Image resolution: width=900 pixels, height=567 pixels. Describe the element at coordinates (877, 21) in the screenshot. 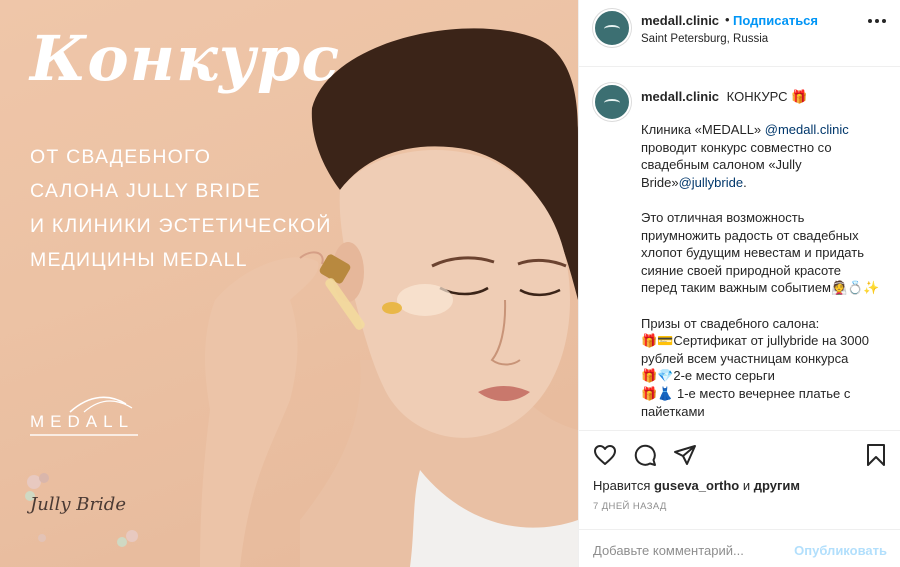

I see `more-horizontal-icon` at that location.